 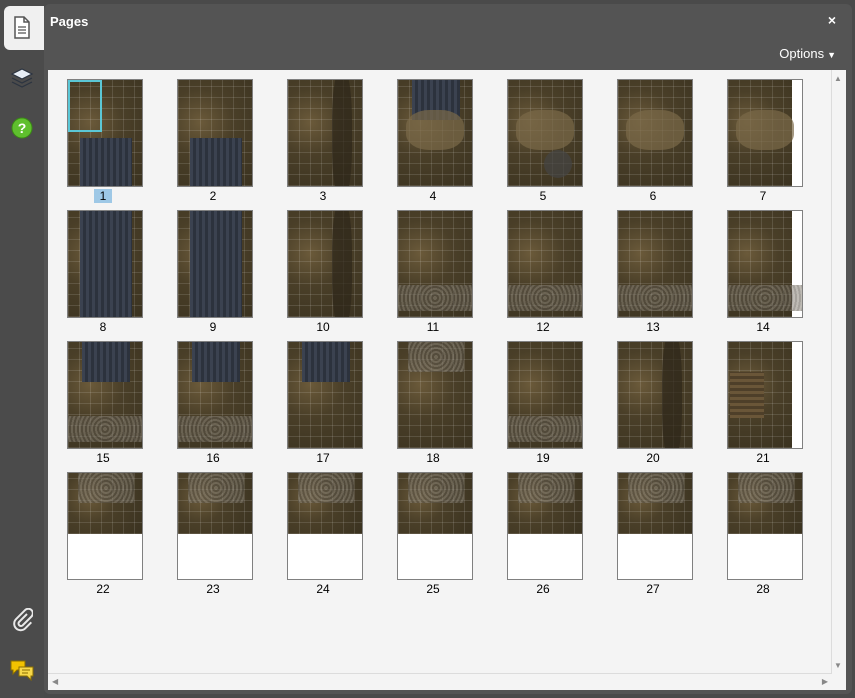 I want to click on page-thumbnail: 15, so click(x=103, y=401).